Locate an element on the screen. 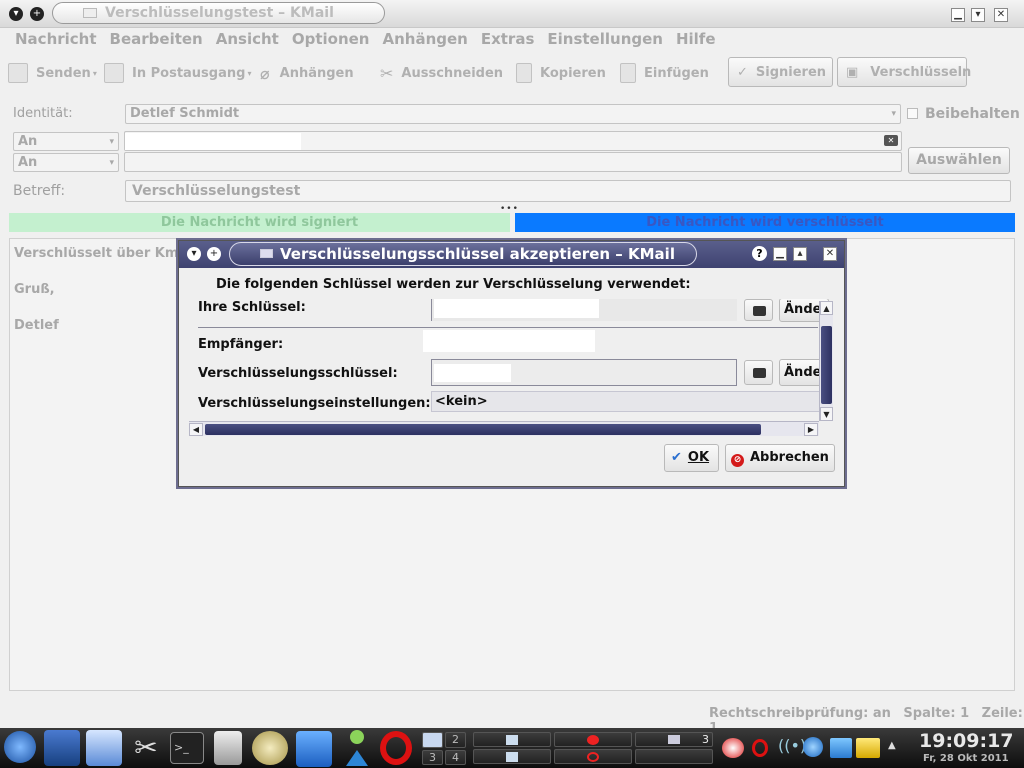  minimize-icon: ▁ is located at coordinates (958, 15).